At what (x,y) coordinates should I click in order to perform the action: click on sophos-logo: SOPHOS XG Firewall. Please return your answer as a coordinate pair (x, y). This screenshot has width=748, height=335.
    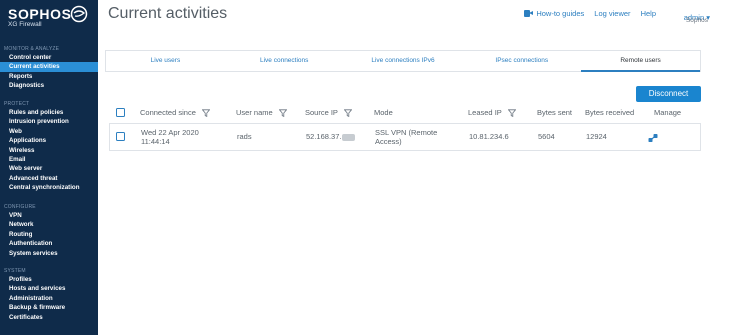
    Looking at the image, I should click on (50, 17).